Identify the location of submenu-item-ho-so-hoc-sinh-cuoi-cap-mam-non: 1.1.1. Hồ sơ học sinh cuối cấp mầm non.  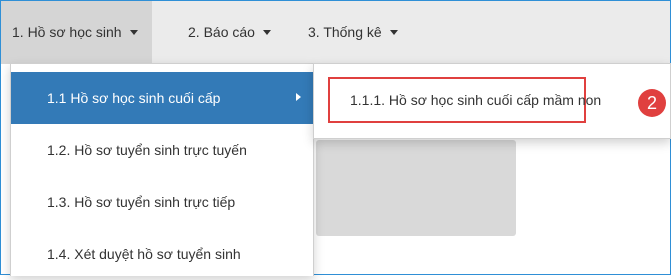
(464, 100).